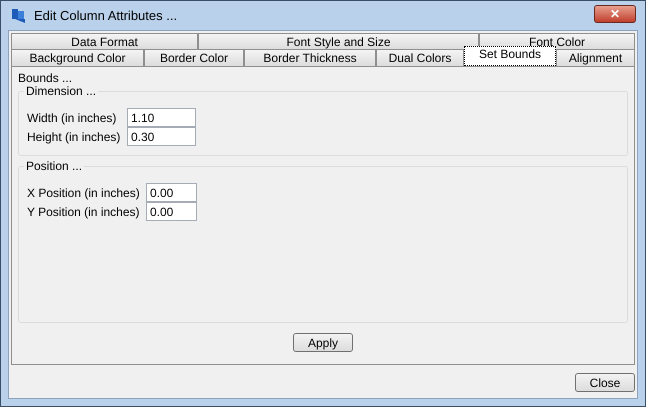 The height and width of the screenshot is (407, 646). Describe the element at coordinates (194, 57) in the screenshot. I see `tab: Border Color` at that location.